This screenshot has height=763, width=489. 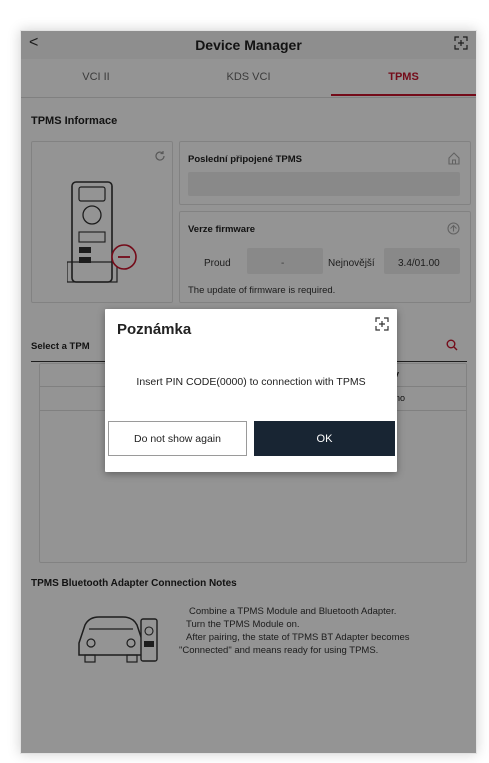 I want to click on expand-icon, so click(x=382, y=324).